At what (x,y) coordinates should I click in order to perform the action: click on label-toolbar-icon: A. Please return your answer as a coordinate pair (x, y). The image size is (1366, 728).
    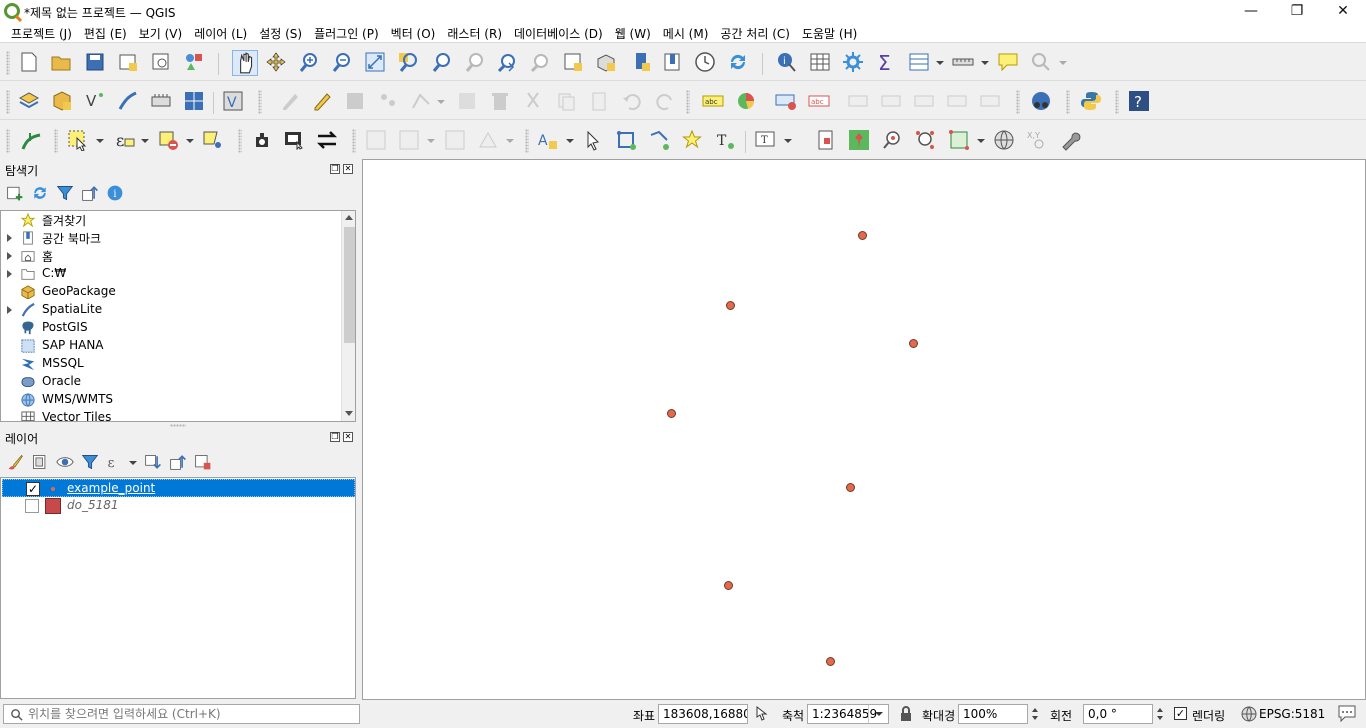
    Looking at the image, I should click on (548, 140).